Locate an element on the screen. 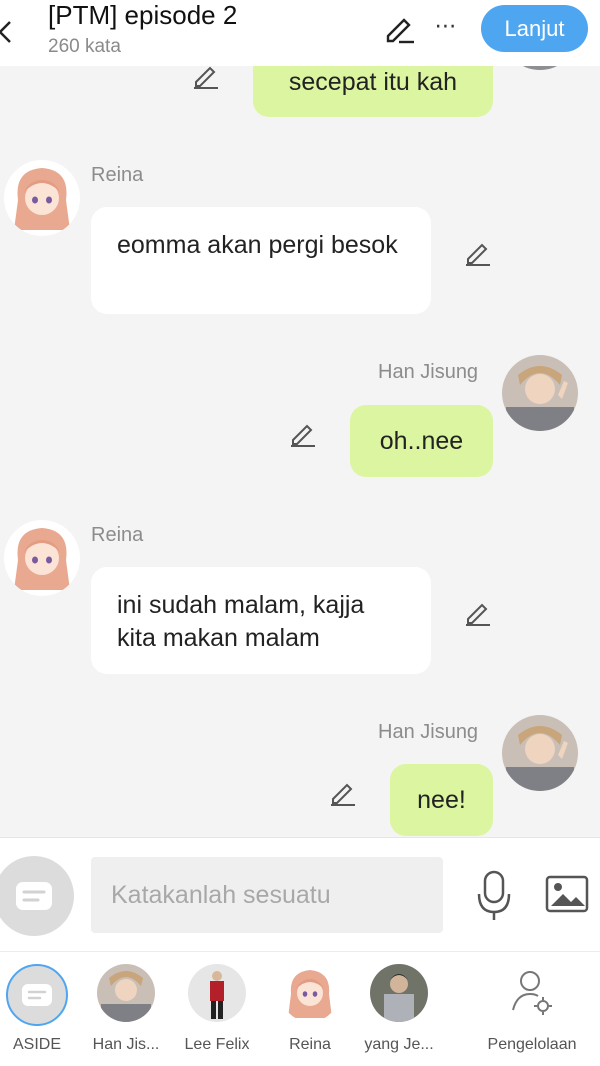  back-arrow-icon is located at coordinates (12, 28).